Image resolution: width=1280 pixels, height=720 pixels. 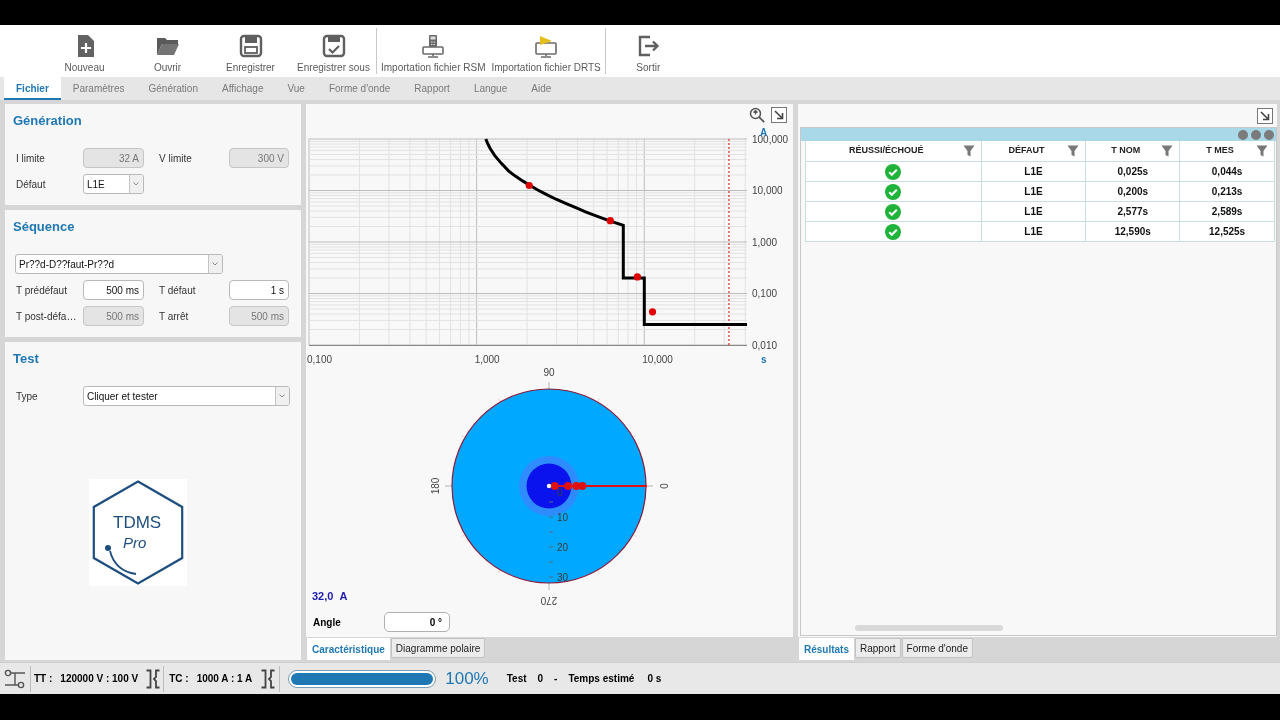 I want to click on table-cell: 0,213s, so click(x=1227, y=192).